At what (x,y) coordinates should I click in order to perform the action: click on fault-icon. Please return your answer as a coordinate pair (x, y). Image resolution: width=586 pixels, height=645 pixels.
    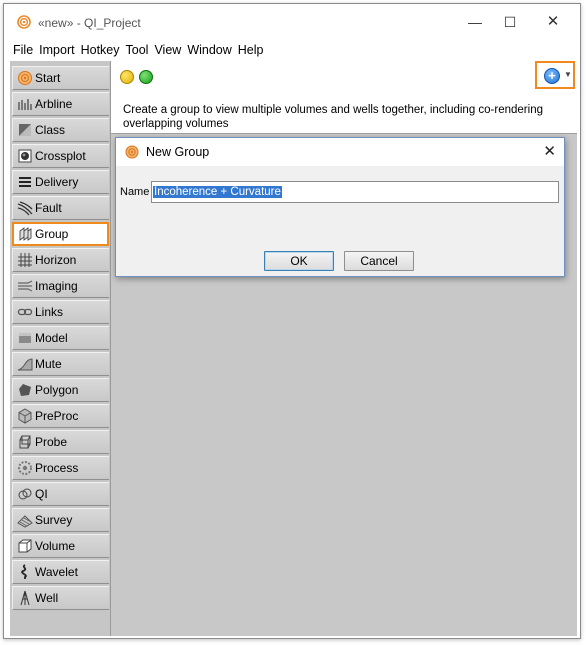
    Looking at the image, I should click on (25, 208).